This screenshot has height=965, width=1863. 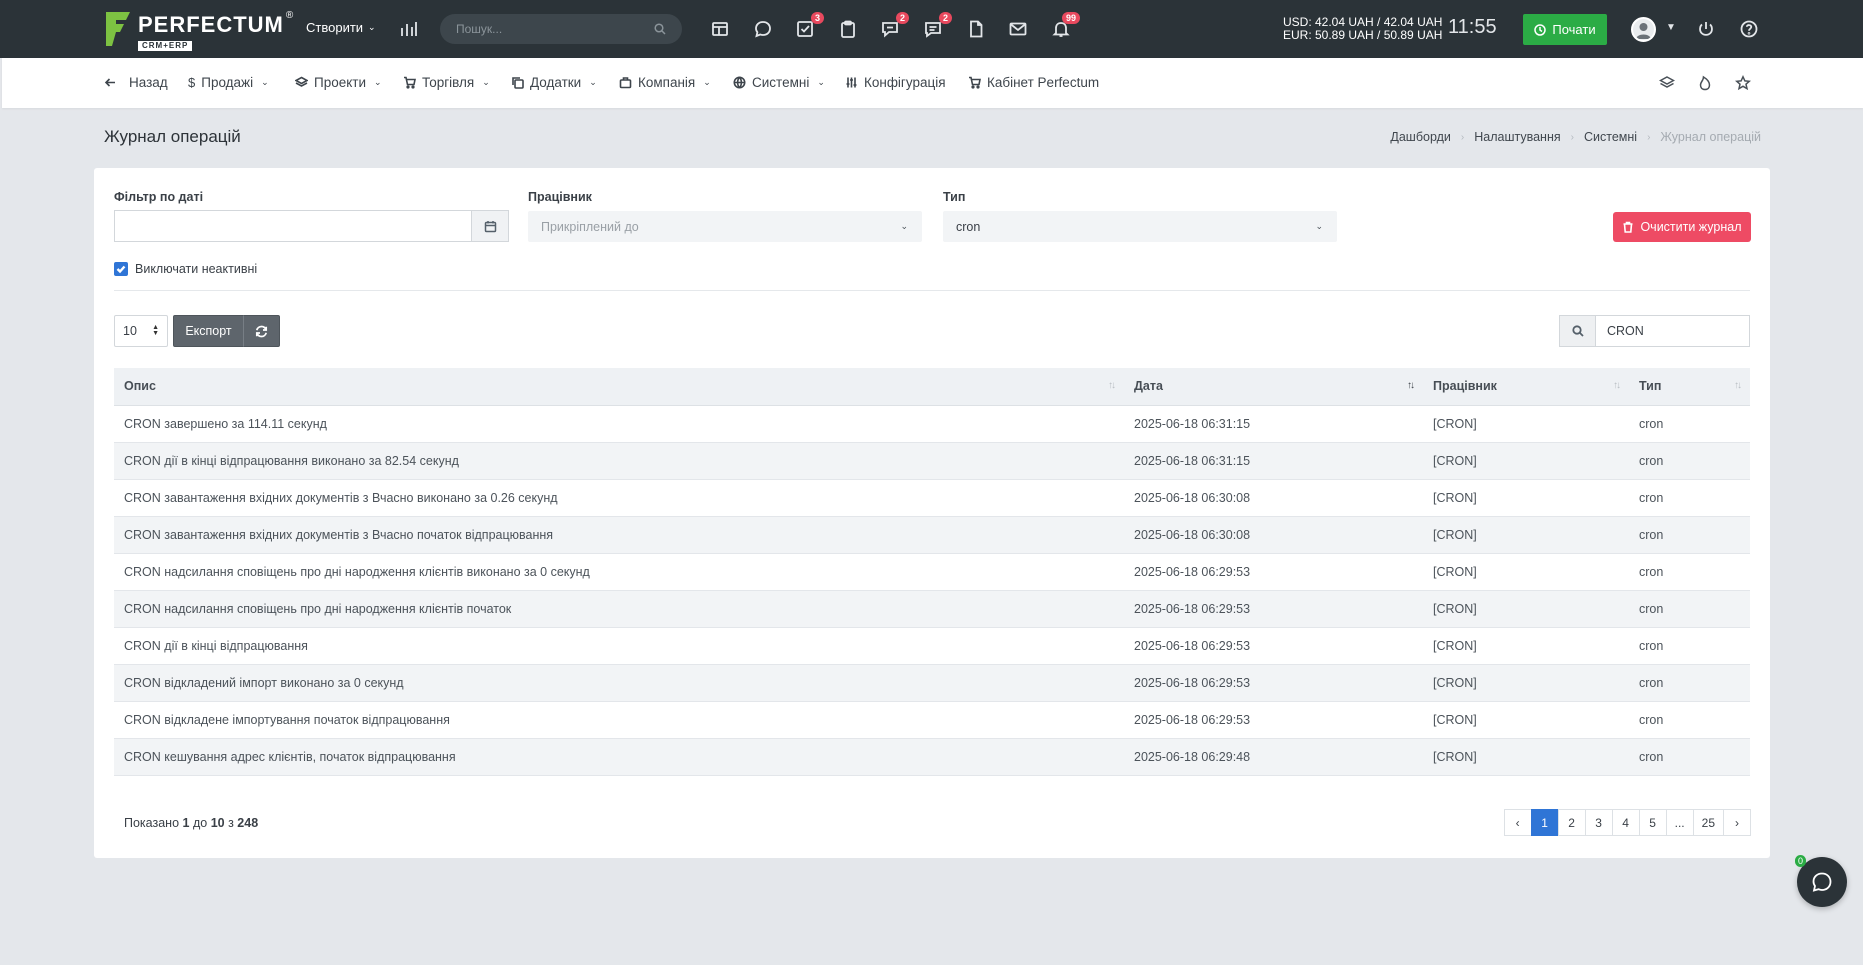 I want to click on nav-company-label: Компанія, so click(x=667, y=82).